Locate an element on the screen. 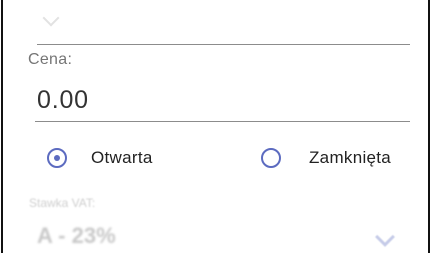 This screenshot has height=253, width=437. radio-closed: Zamknięta is located at coordinates (326, 158).